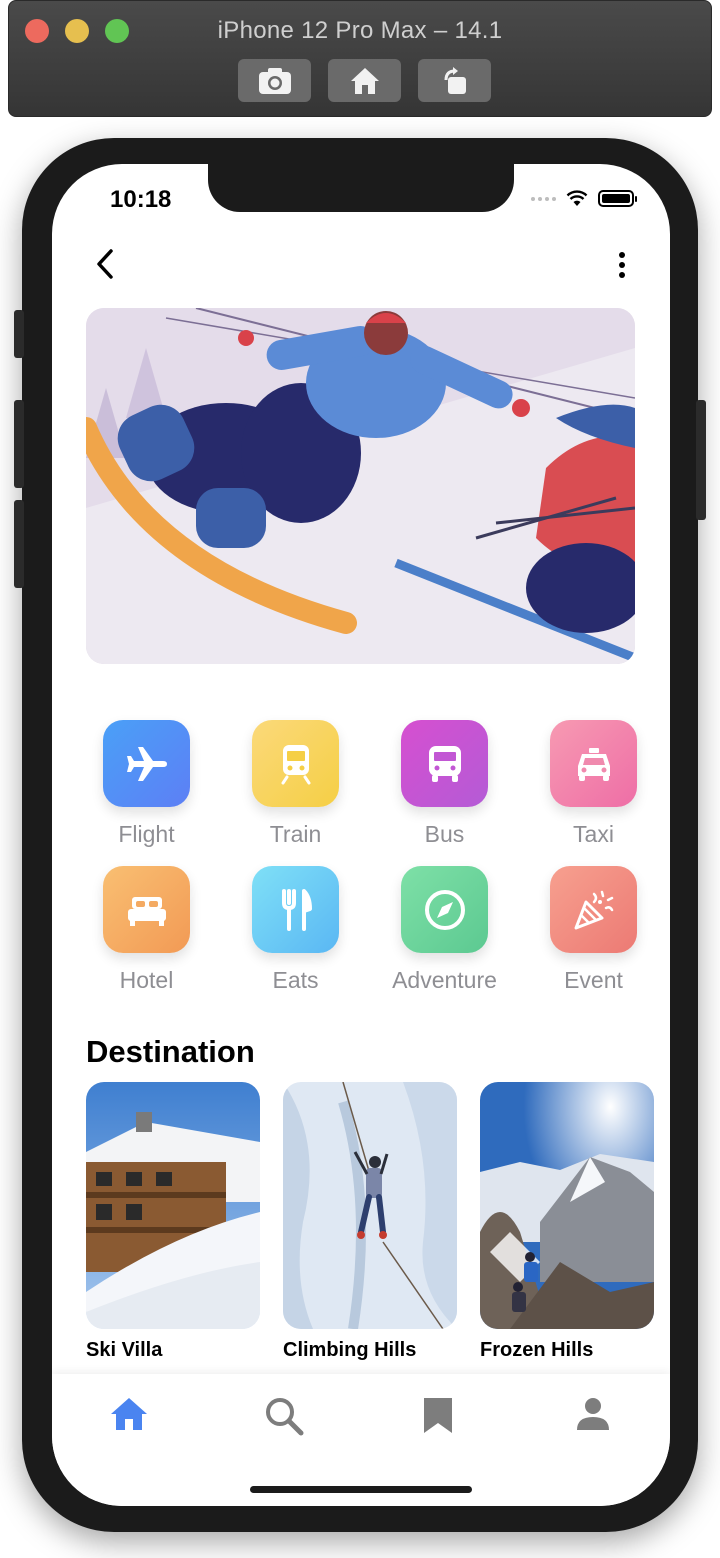  I want to click on volume-down-button, so click(19, 544).